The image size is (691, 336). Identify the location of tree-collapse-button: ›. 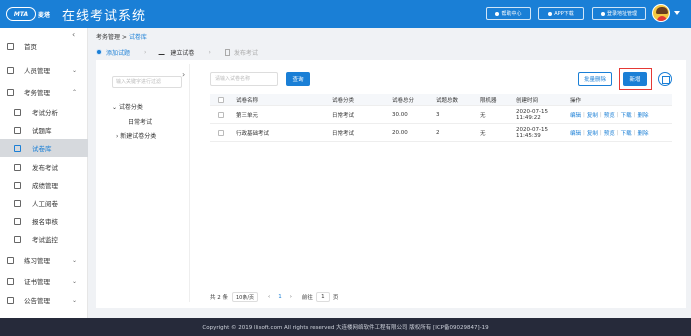
(183, 74).